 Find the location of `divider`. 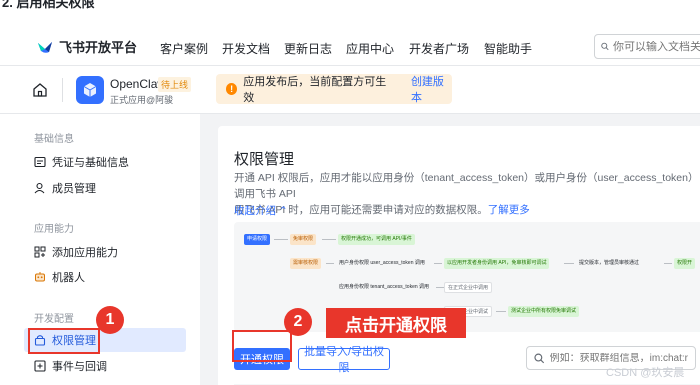

divider is located at coordinates (62, 90).